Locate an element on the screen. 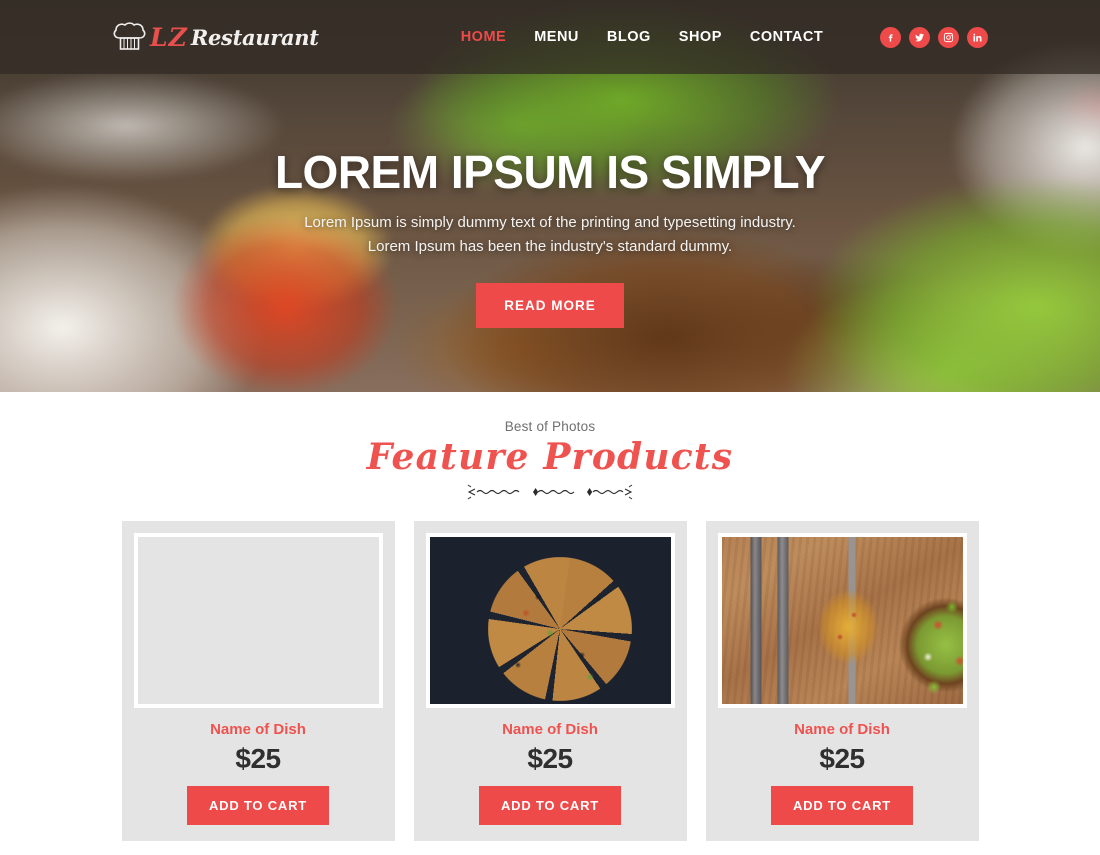 This screenshot has width=1100, height=855. site-logo: LZ Restaurant is located at coordinates (215, 37).